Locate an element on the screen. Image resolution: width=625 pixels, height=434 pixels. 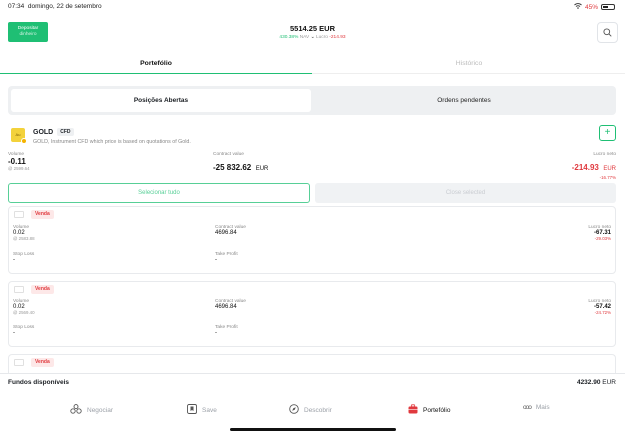
battery-percent: 45% is located at coordinates (591, 7).